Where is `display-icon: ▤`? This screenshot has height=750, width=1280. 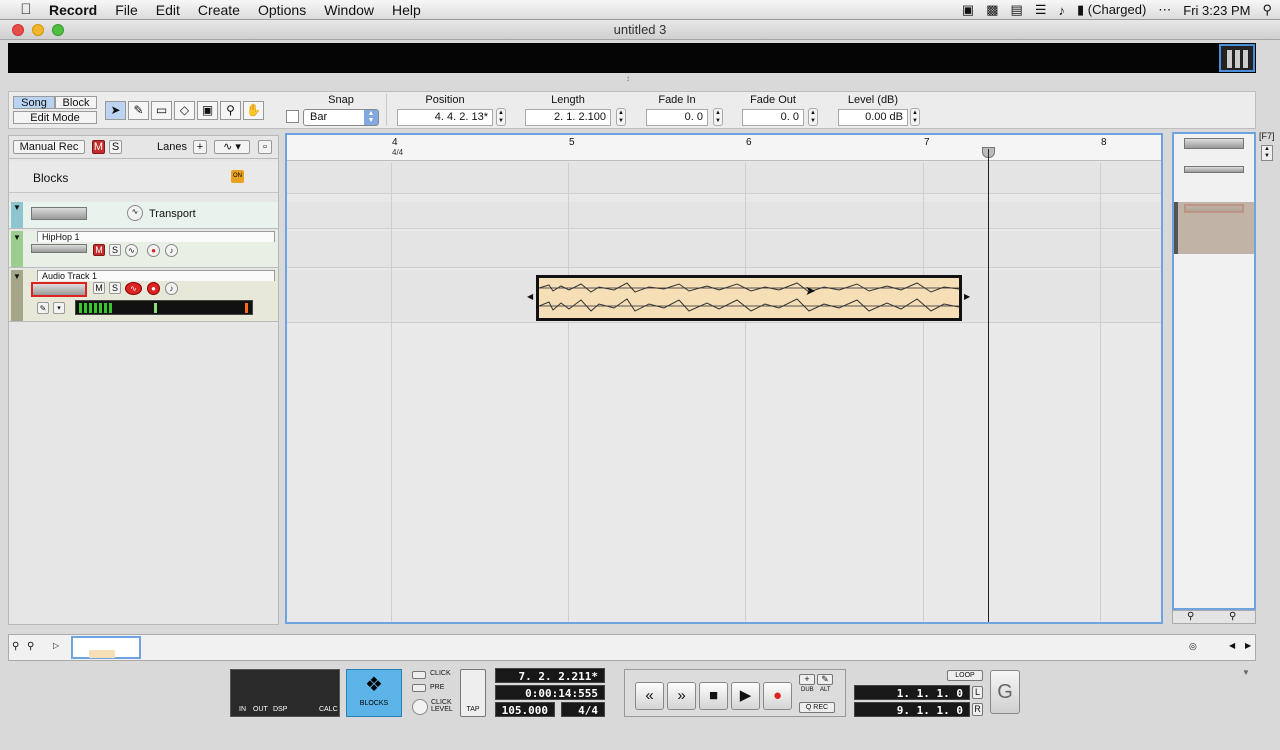
display-icon: ▤ is located at coordinates (1017, 10).